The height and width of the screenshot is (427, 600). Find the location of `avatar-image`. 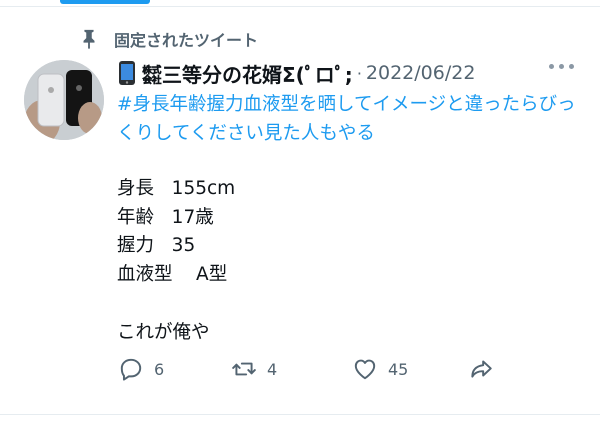

avatar-image is located at coordinates (64, 100).